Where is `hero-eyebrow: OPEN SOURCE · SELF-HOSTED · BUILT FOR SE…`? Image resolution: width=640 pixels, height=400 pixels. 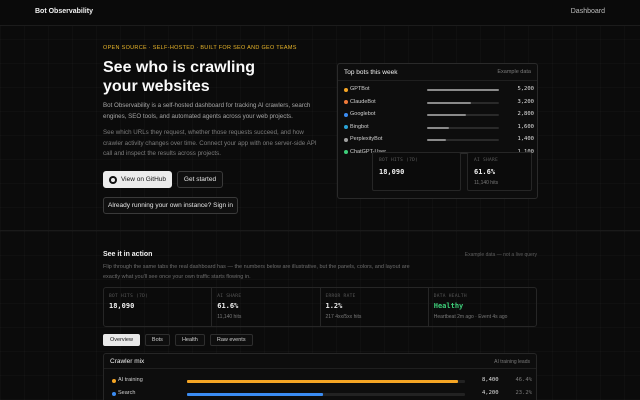
hero-eyebrow: OPEN SOURCE · SELF-HOSTED · BUILT FOR SE… is located at coordinates (200, 48).